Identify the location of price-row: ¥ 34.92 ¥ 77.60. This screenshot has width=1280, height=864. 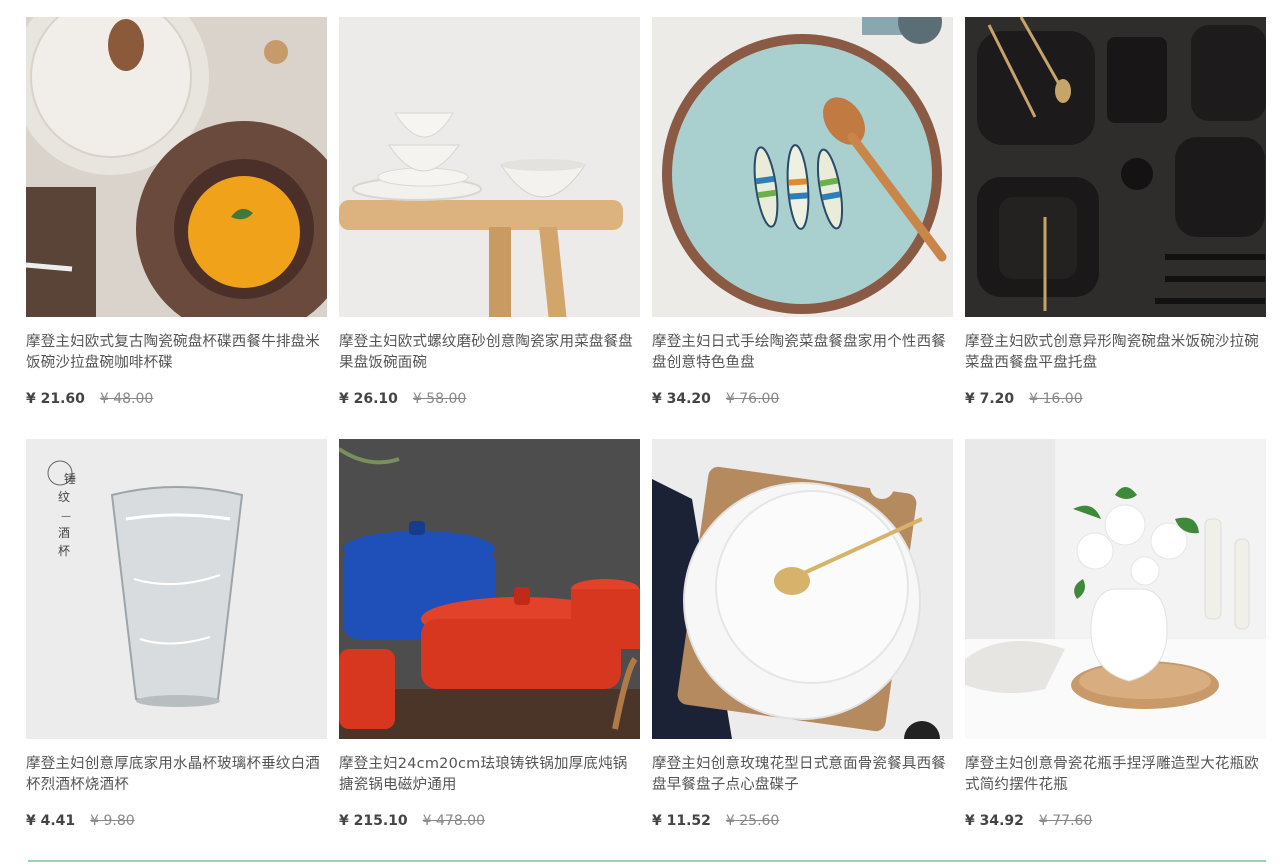
(1115, 821).